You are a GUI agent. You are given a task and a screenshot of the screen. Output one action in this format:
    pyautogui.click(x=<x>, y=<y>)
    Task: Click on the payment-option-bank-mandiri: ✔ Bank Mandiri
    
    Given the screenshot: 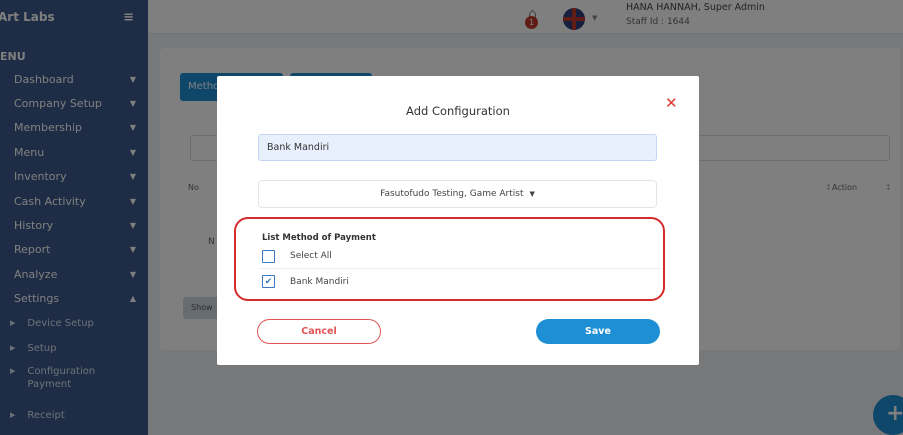 What is the action you would take?
    pyautogui.click(x=460, y=281)
    